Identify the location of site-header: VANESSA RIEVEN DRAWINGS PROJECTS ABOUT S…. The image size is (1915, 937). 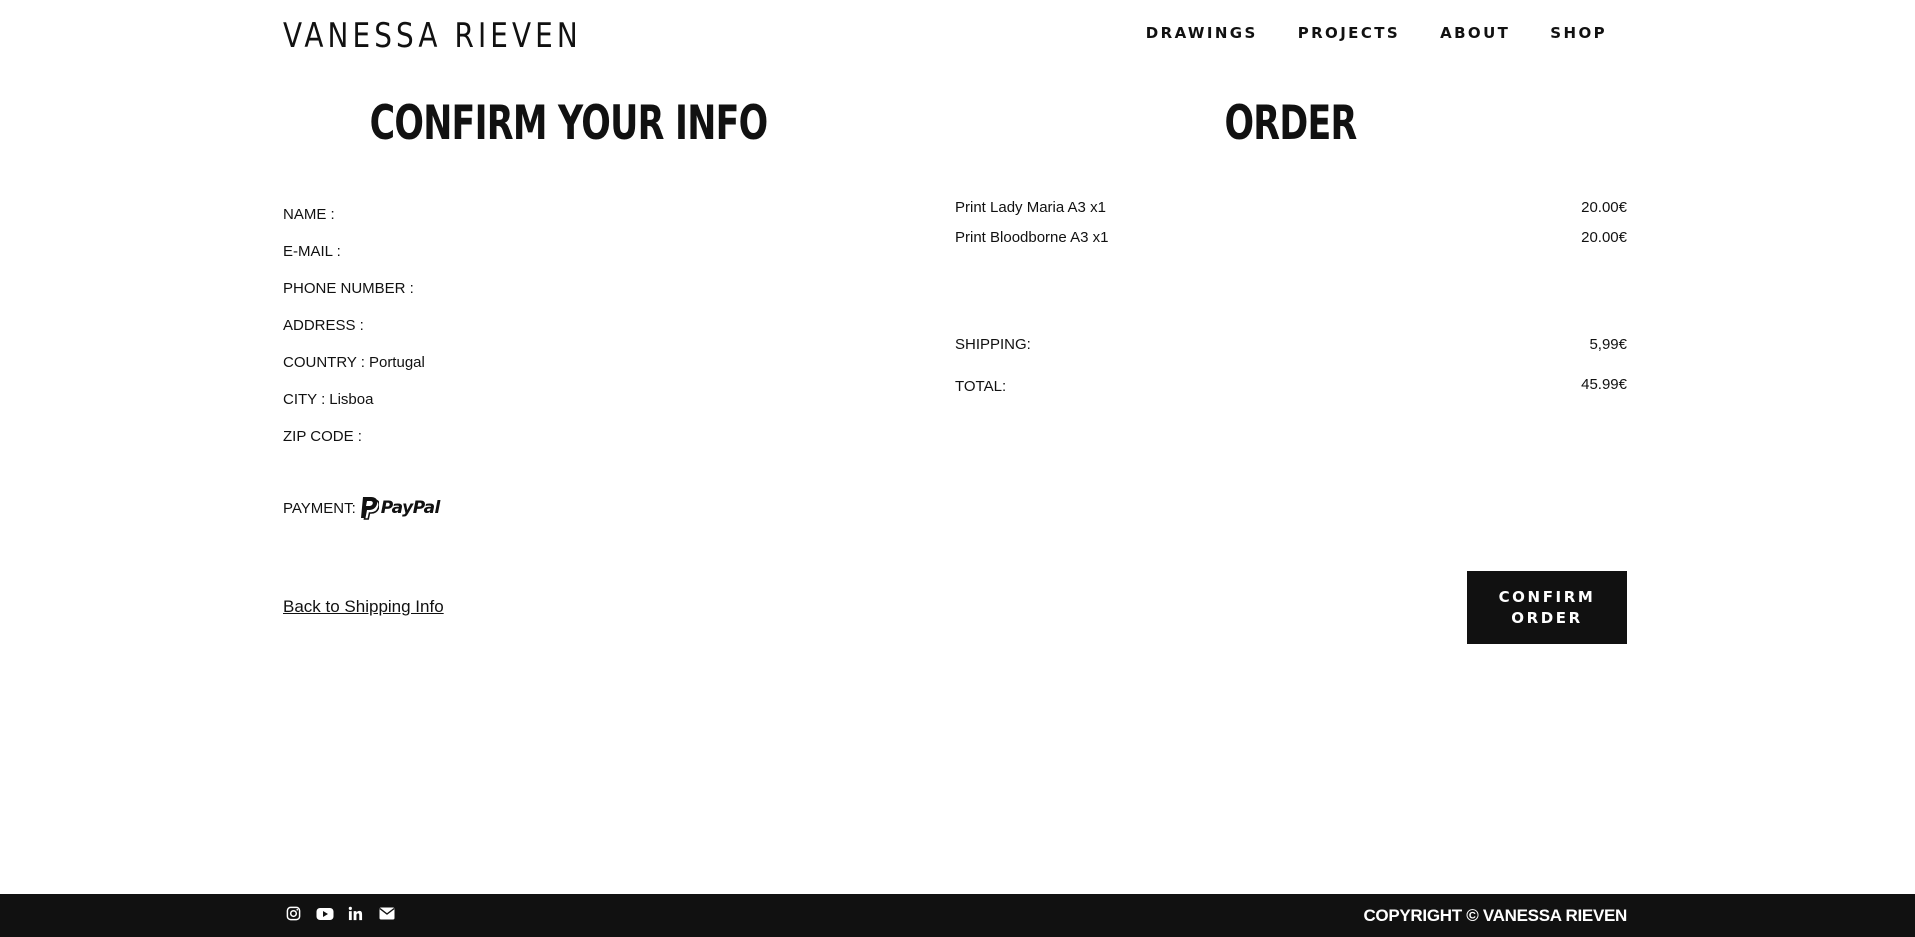
(957, 37).